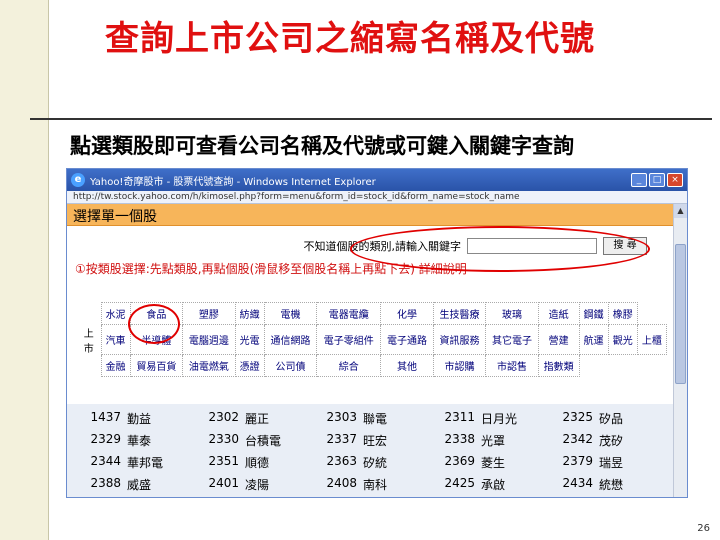  Describe the element at coordinates (209, 339) in the screenshot. I see `category-link: 電腦週邊` at that location.